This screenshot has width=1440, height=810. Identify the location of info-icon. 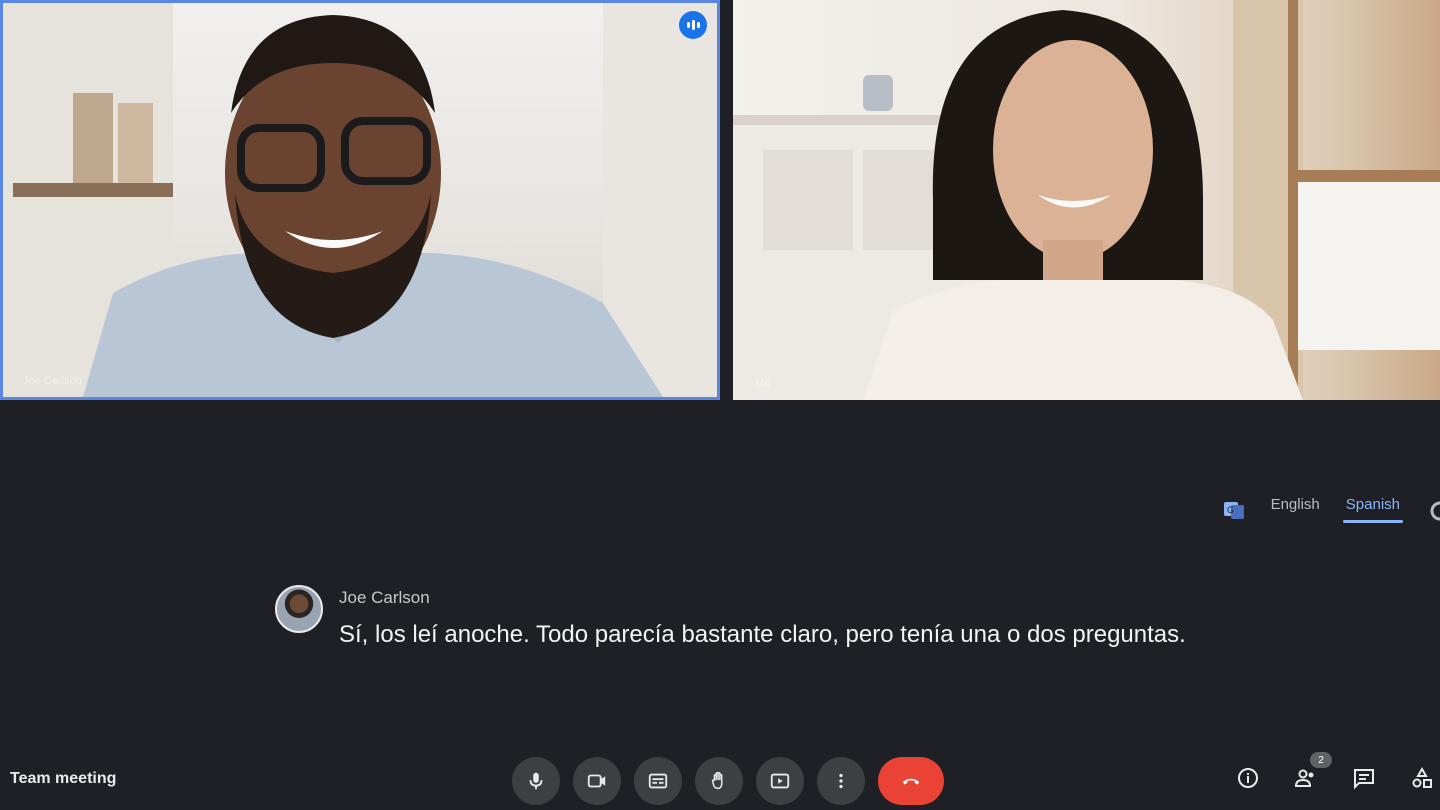
(1248, 778).